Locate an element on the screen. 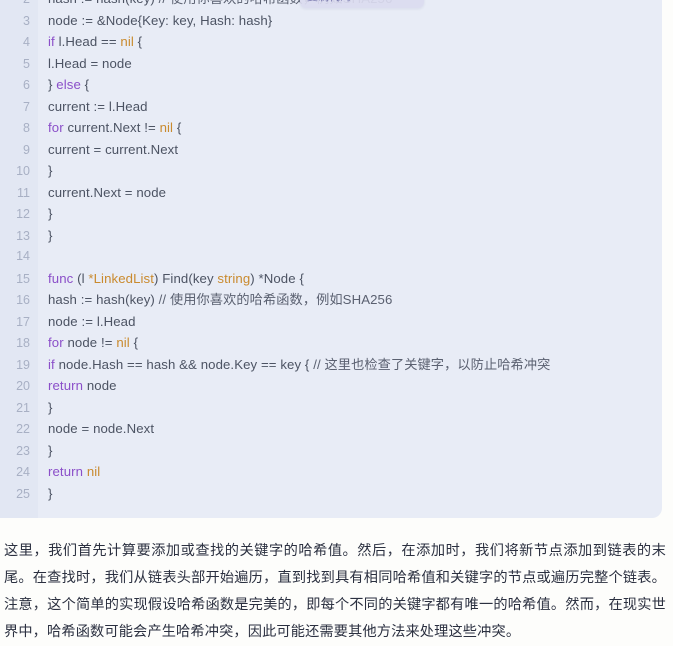 The image size is (673, 646). code-line-content: current = current.Next is located at coordinates (108, 150).